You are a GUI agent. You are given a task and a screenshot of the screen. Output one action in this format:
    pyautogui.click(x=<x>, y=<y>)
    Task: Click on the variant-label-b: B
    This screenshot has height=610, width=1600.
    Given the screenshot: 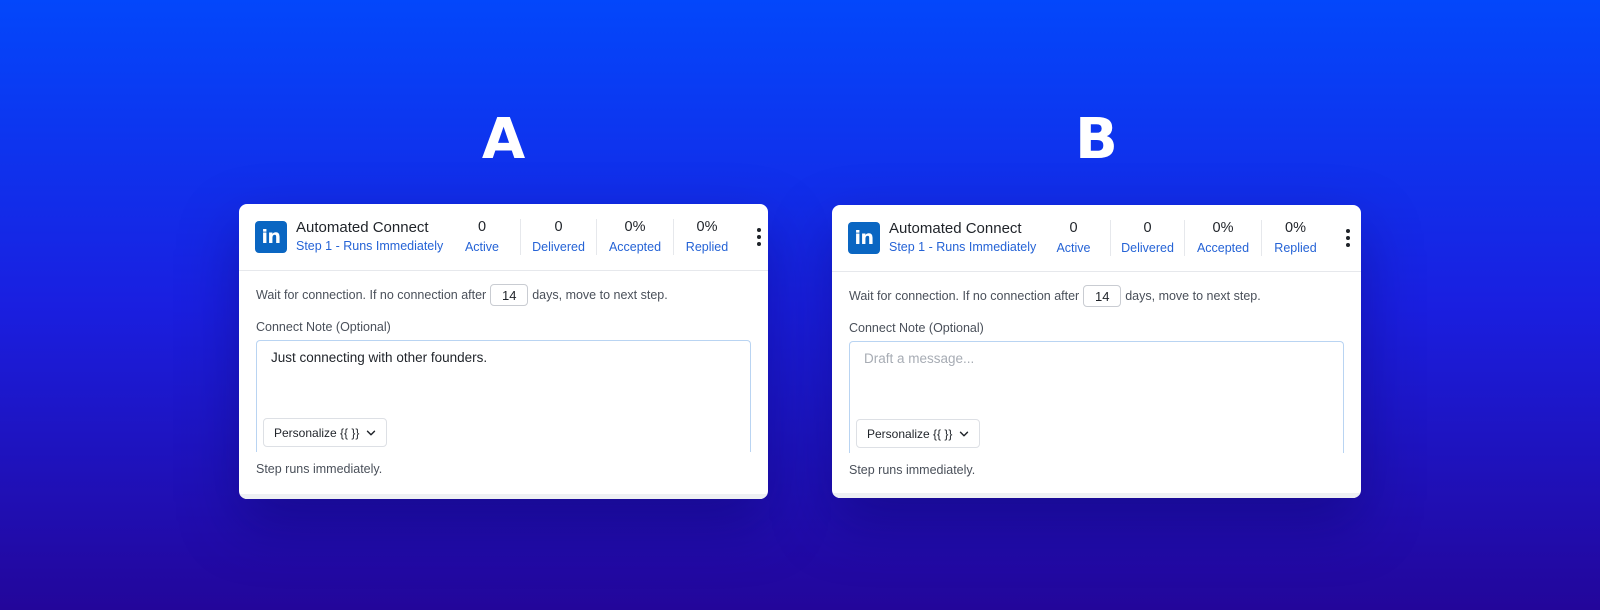 What is the action you would take?
    pyautogui.click(x=1097, y=139)
    